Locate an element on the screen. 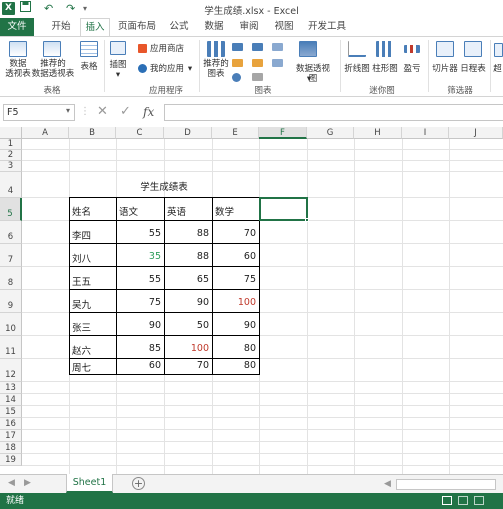 This screenshot has width=503, height=509. name-box: F5 is located at coordinates (39, 112).